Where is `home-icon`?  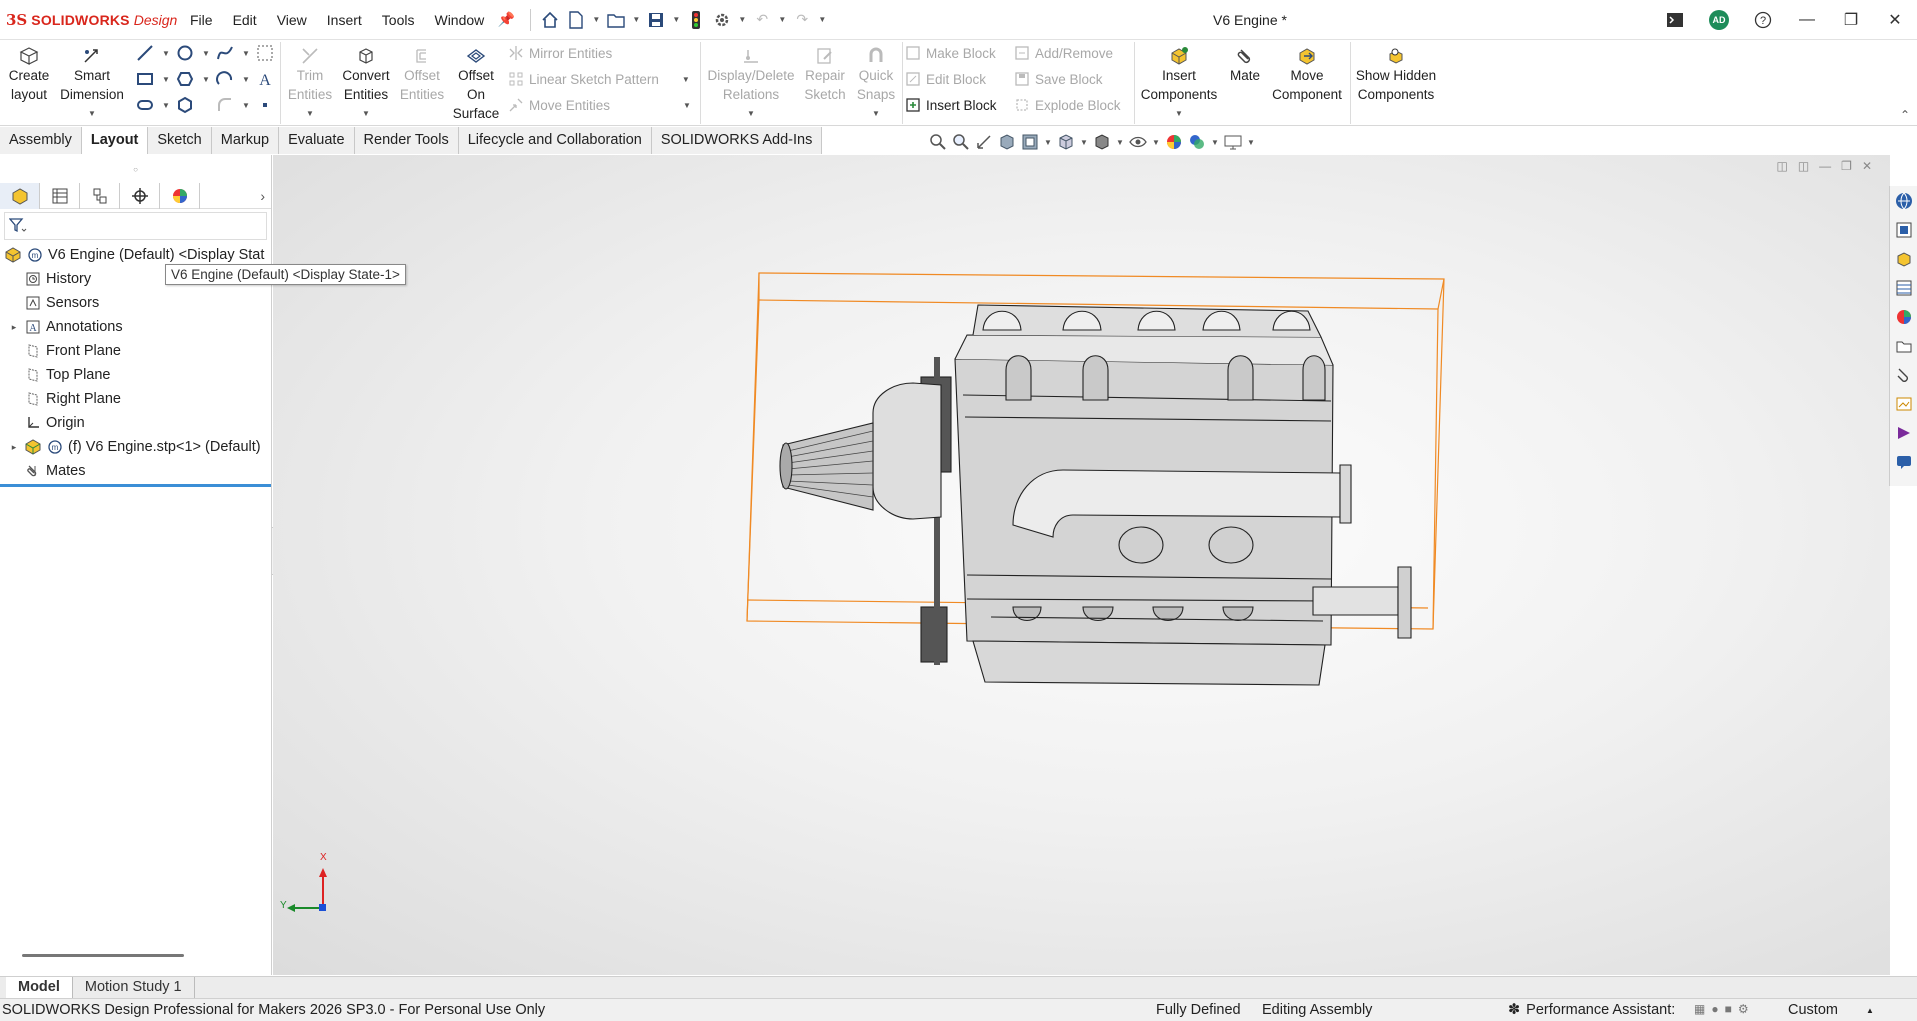
home-icon is located at coordinates (550, 20).